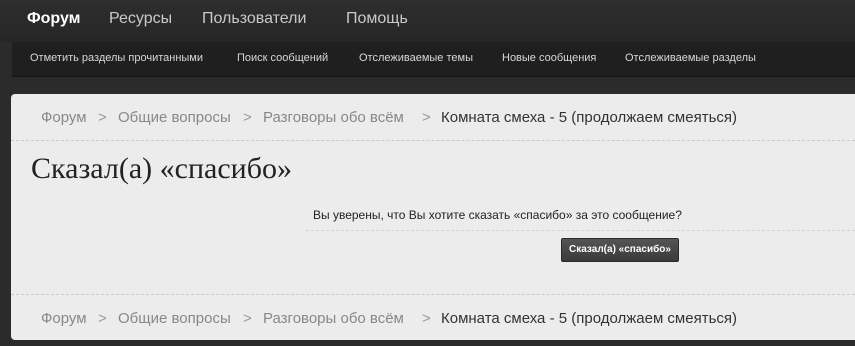 This screenshot has width=855, height=346. I want to click on watched-forums-link: Отслеживаемые разделы, so click(690, 58).